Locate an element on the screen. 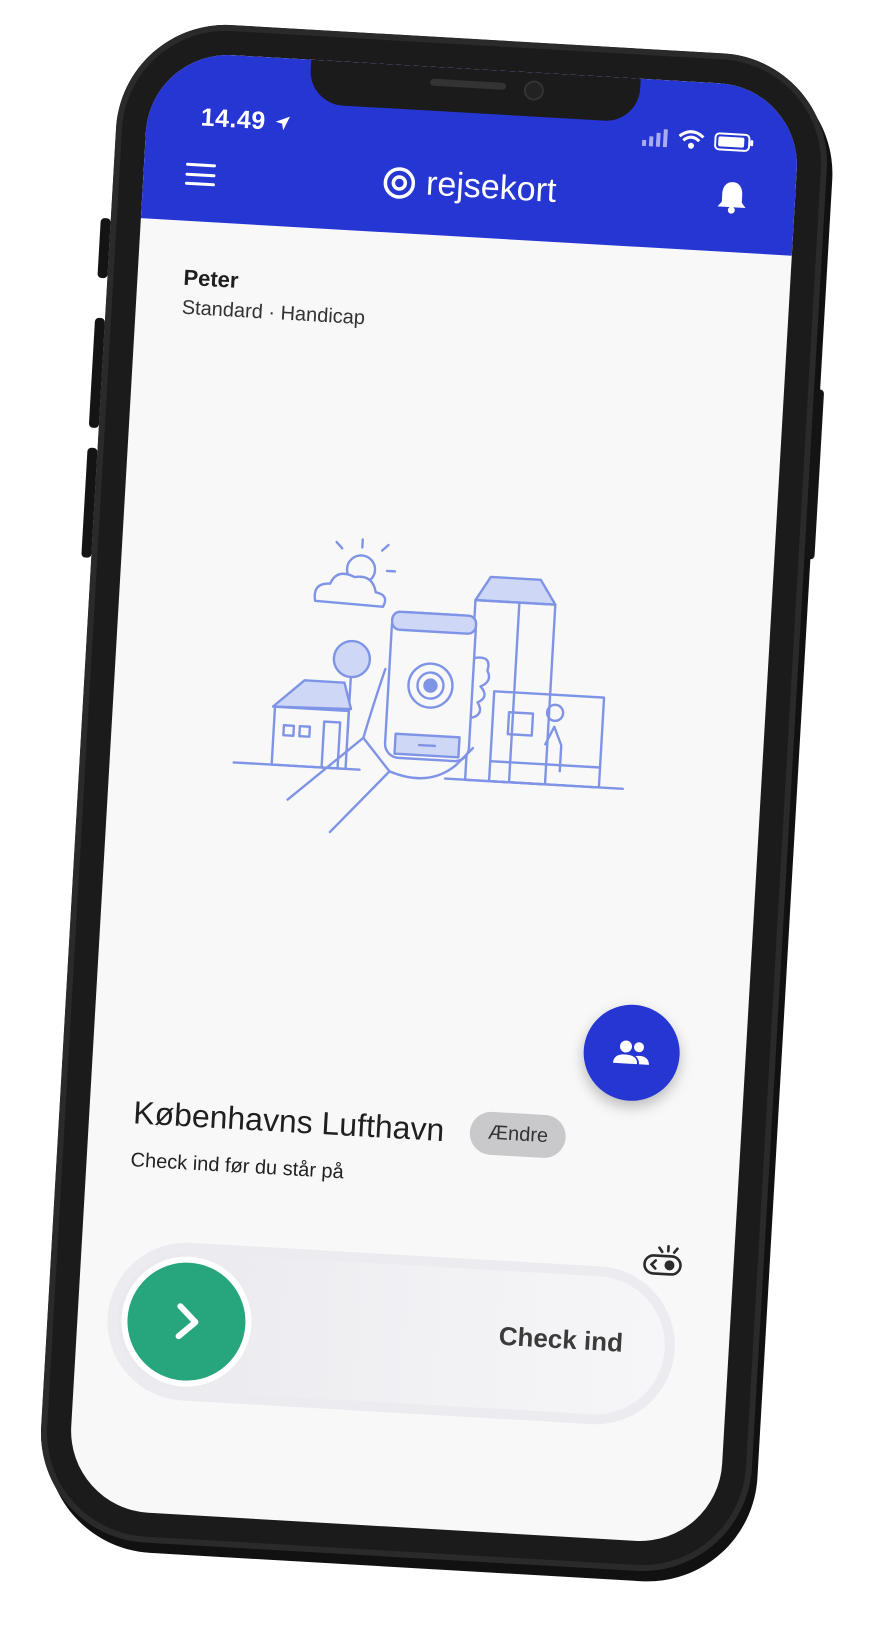 The width and height of the screenshot is (882, 1627). change-station-button: Ændre is located at coordinates (518, 1135).